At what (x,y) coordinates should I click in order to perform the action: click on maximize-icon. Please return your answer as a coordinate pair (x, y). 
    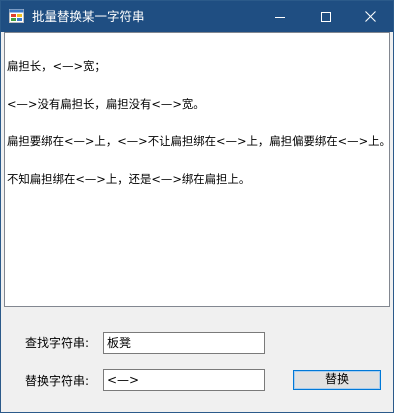
    Looking at the image, I should click on (326, 16).